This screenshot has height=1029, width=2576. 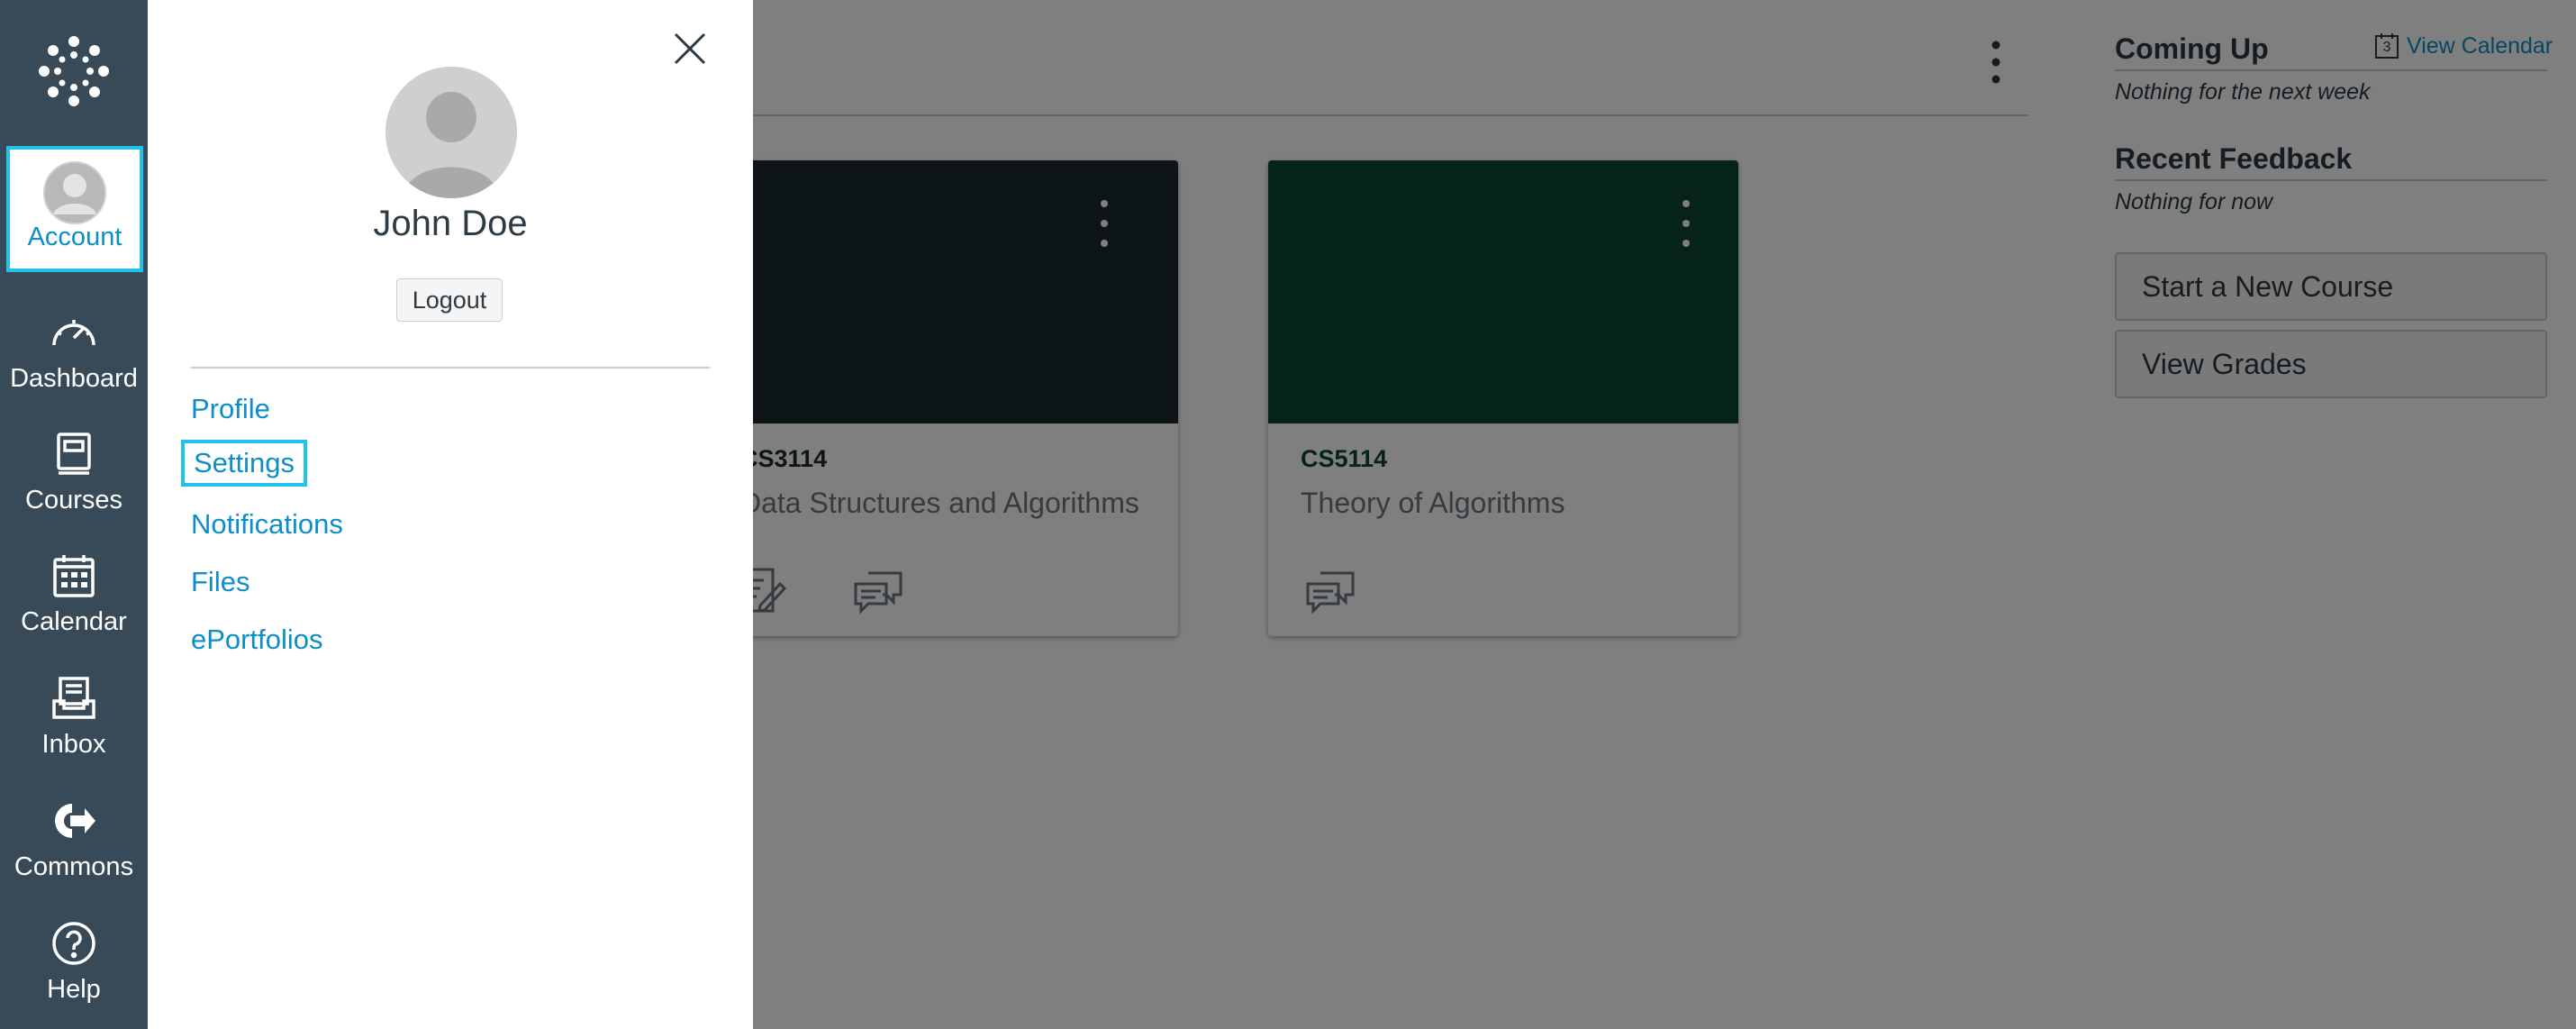 I want to click on user-name: John Doe, so click(x=450, y=223).